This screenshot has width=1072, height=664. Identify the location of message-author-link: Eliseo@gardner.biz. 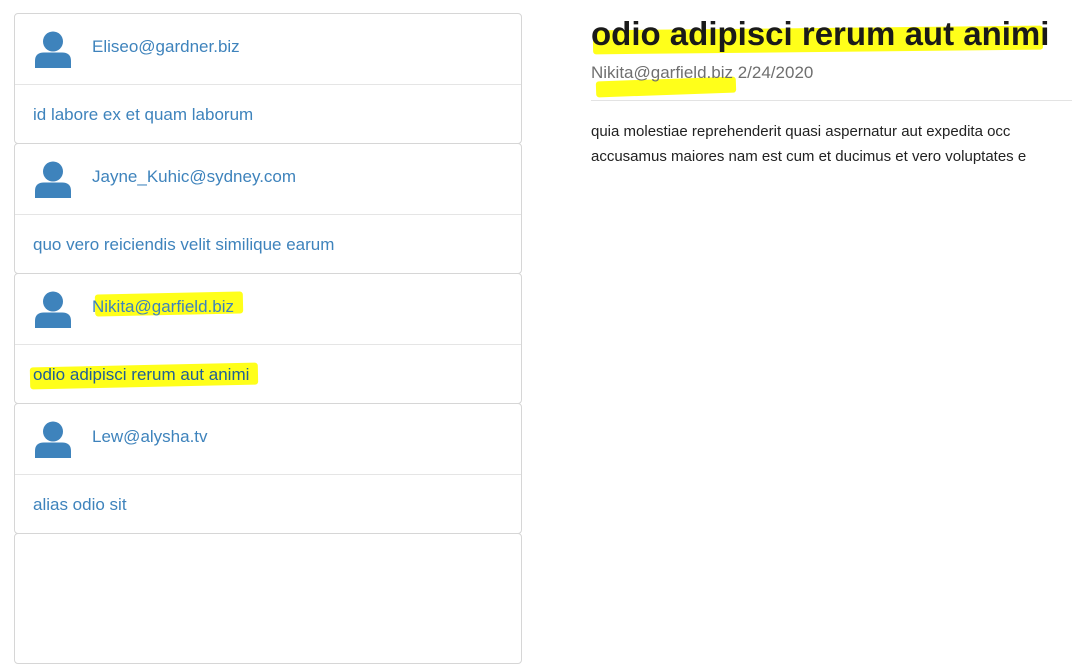
(166, 47).